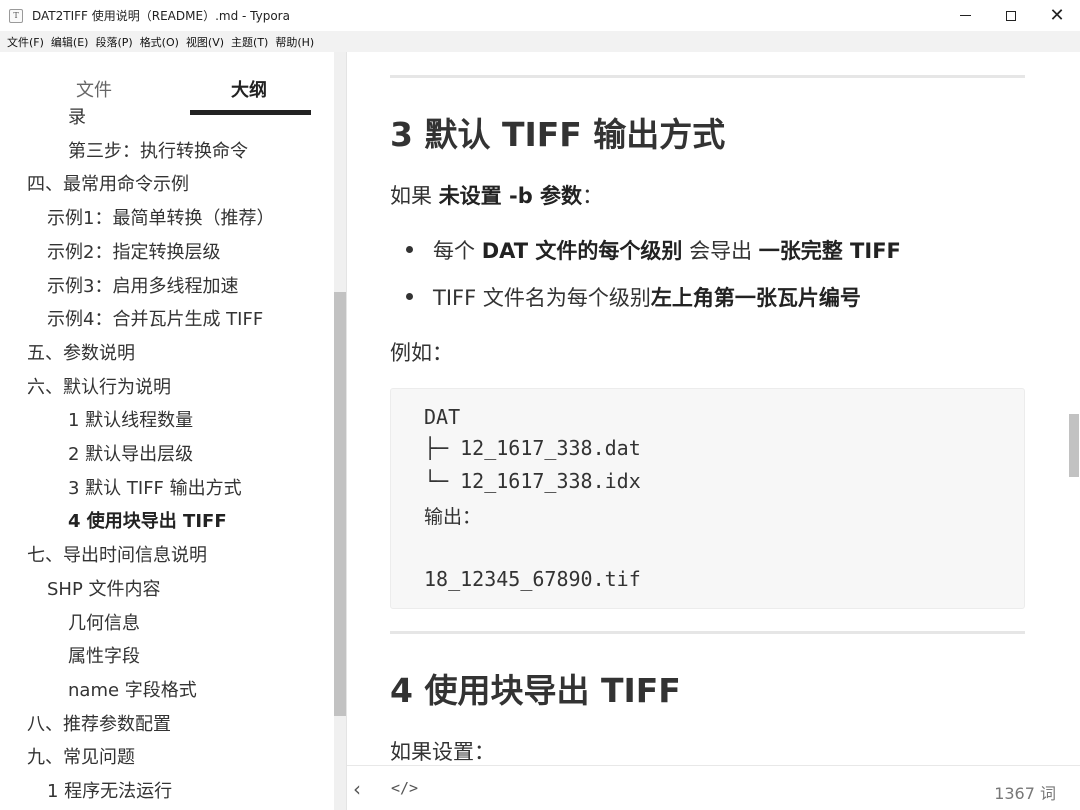  I want to click on word-count: 1367 词, so click(1025, 792).